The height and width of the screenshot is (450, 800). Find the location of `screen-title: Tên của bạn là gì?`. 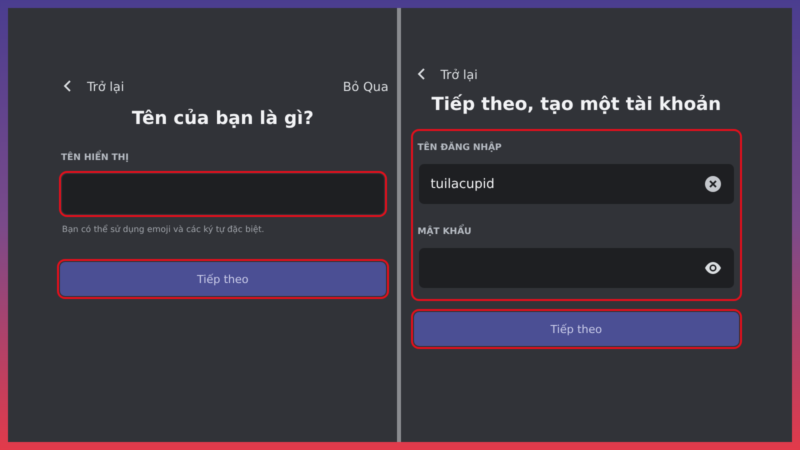

screen-title: Tên của bạn là gì? is located at coordinates (222, 118).